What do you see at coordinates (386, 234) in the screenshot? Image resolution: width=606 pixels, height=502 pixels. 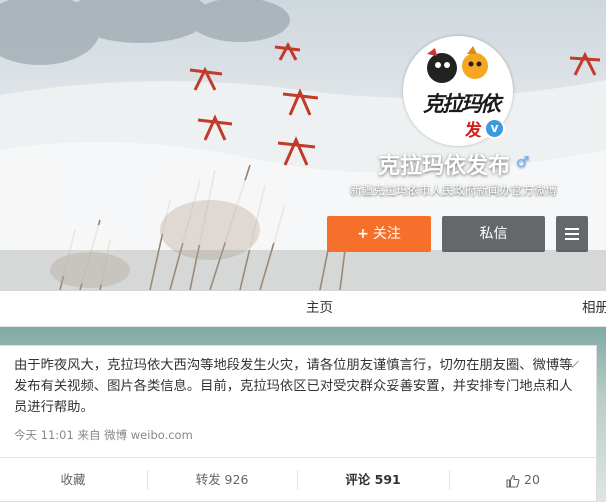 I see `follow-label: 关注` at bounding box center [386, 234].